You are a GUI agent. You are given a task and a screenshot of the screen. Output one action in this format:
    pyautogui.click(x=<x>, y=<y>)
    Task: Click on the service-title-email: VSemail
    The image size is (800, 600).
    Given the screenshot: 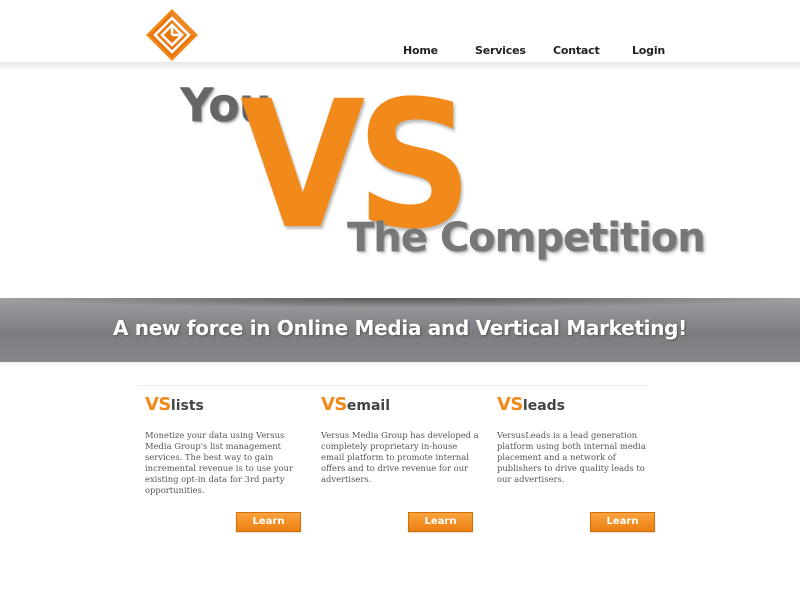 What is the action you would take?
    pyautogui.click(x=401, y=409)
    